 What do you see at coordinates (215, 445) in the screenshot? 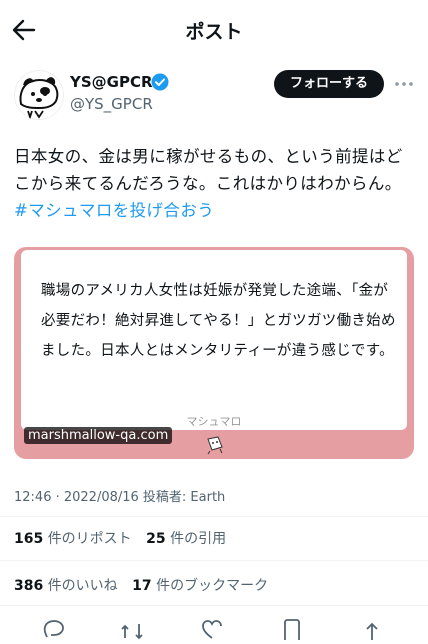
I see `marshmallow-mascot-icon` at bounding box center [215, 445].